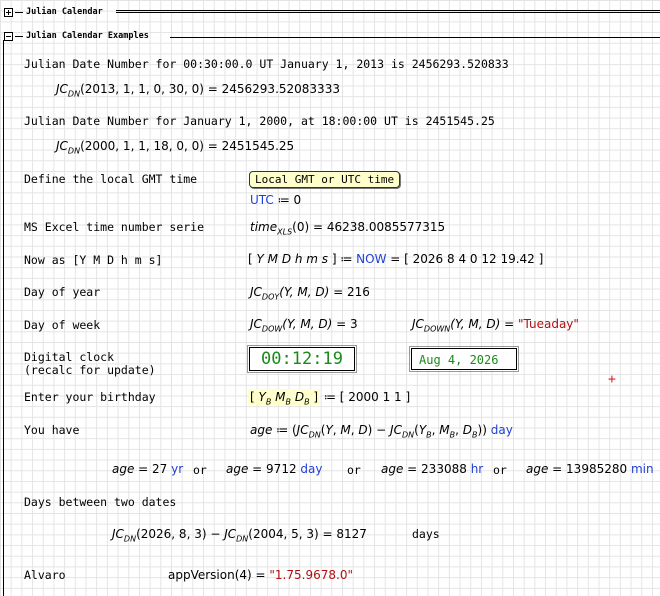  What do you see at coordinates (93, 260) in the screenshot?
I see `now-label: Now as [Y M D h m s]` at bounding box center [93, 260].